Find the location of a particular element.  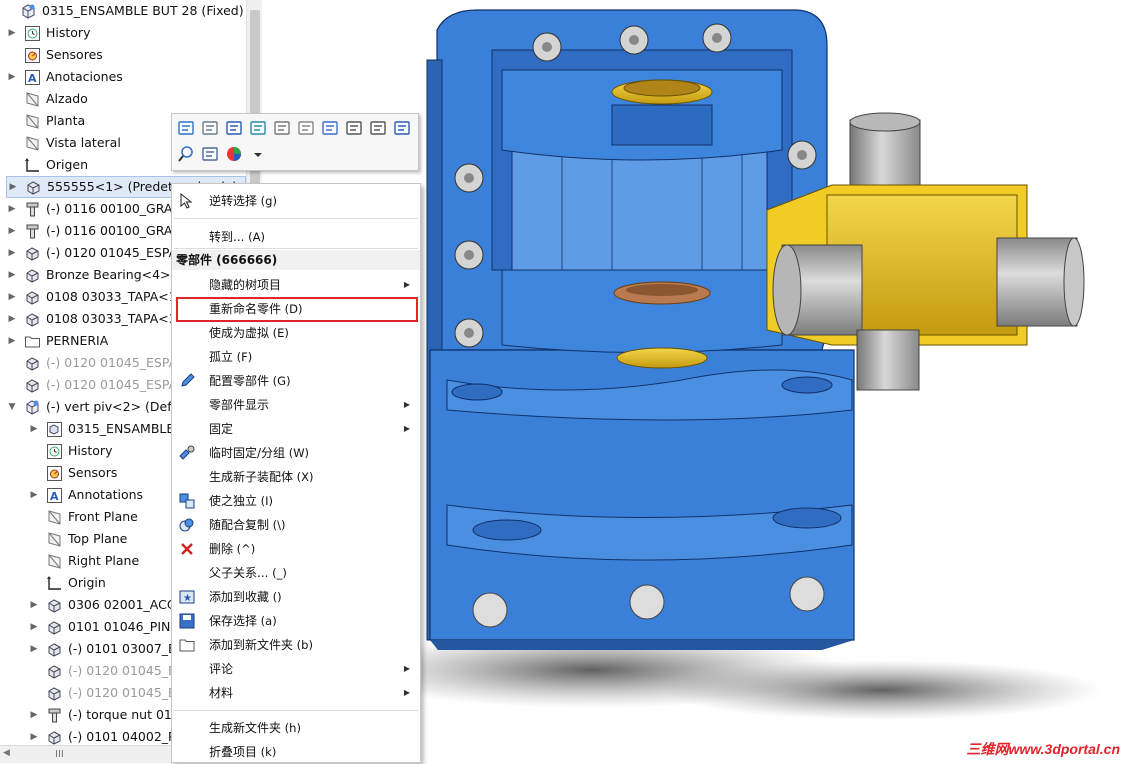

hide-icon is located at coordinates (282, 128).